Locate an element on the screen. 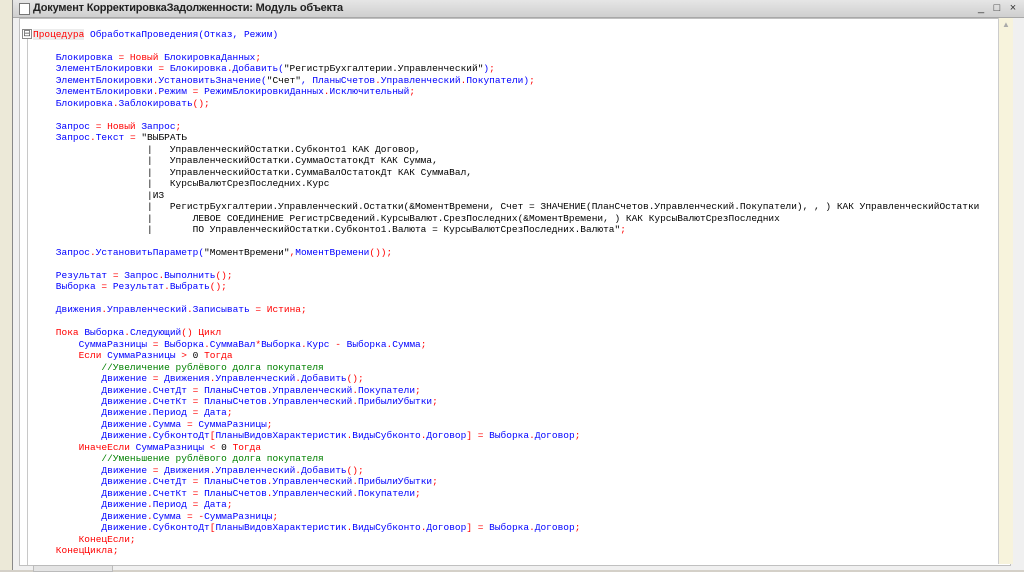 Image resolution: width=1024 pixels, height=572 pixels. code-token: СчетКт is located at coordinates (172, 401).